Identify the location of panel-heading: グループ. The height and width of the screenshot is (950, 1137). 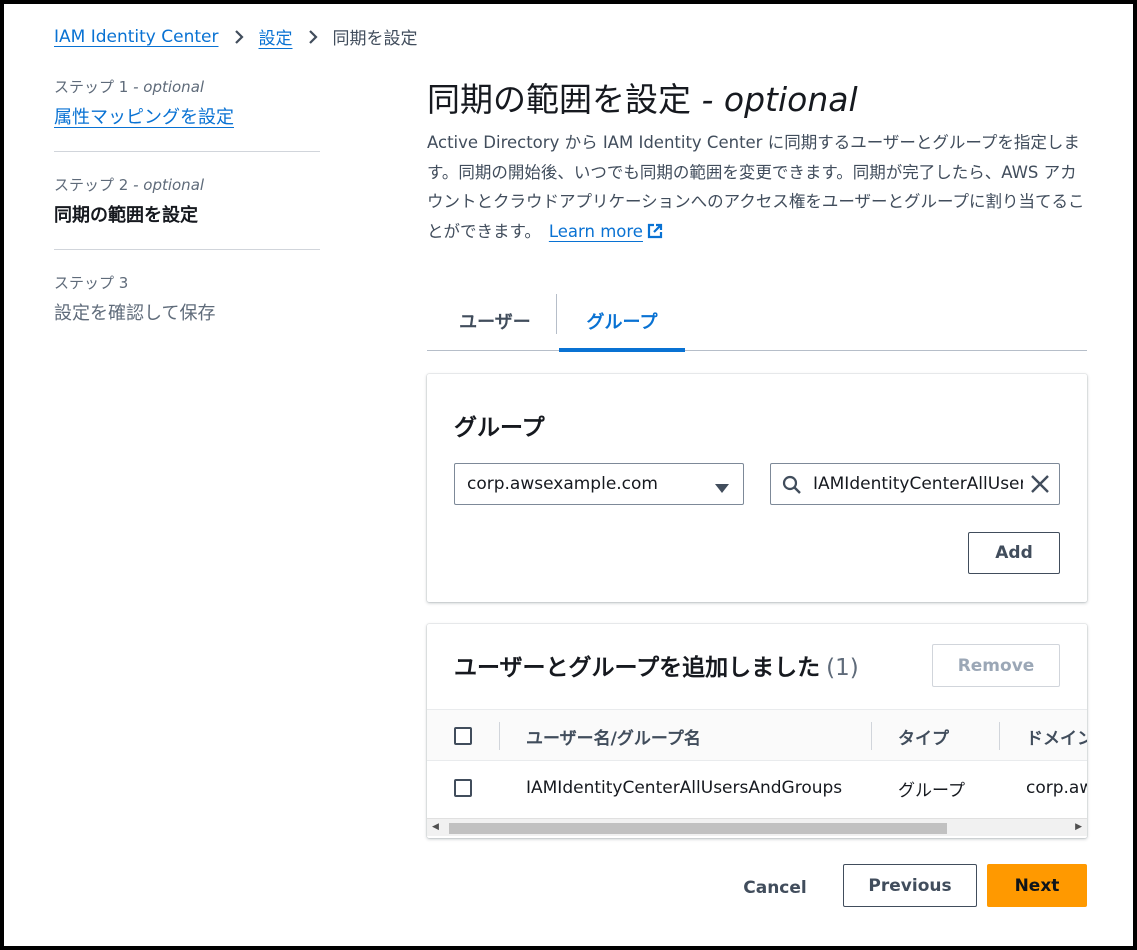
(499, 428).